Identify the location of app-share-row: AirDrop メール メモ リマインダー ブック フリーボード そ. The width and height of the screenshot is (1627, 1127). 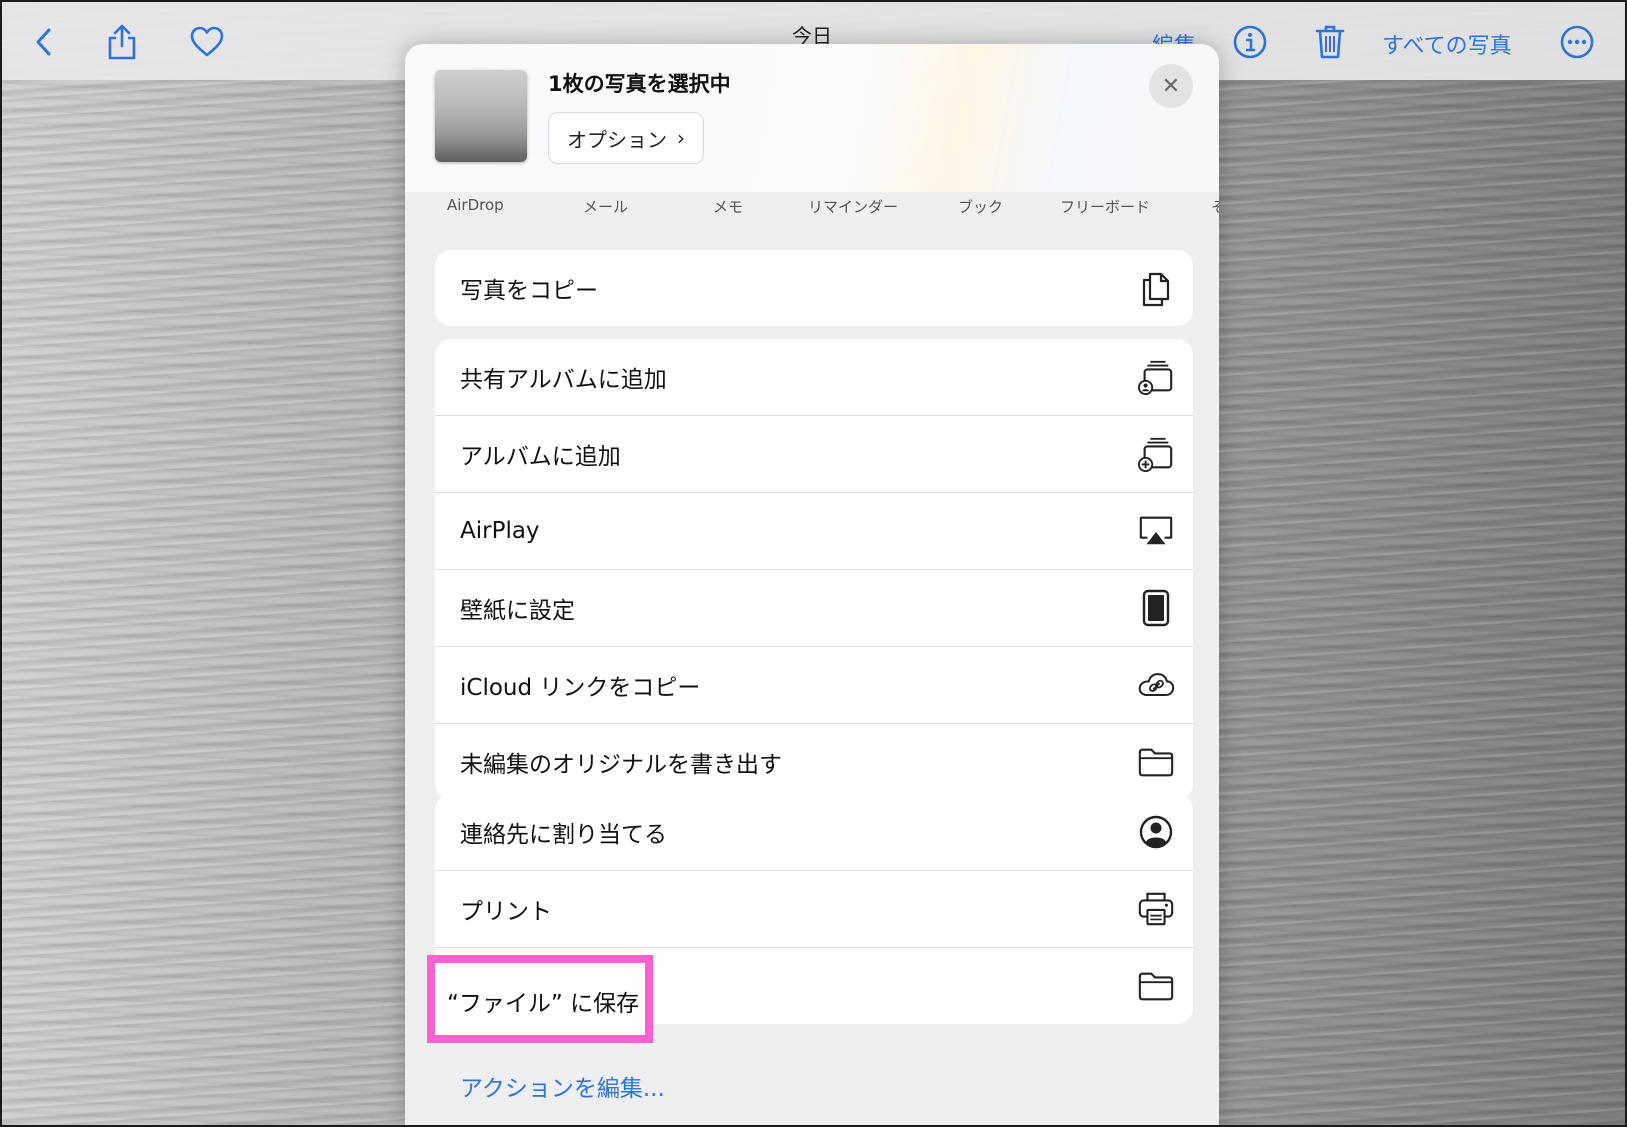
(812, 212).